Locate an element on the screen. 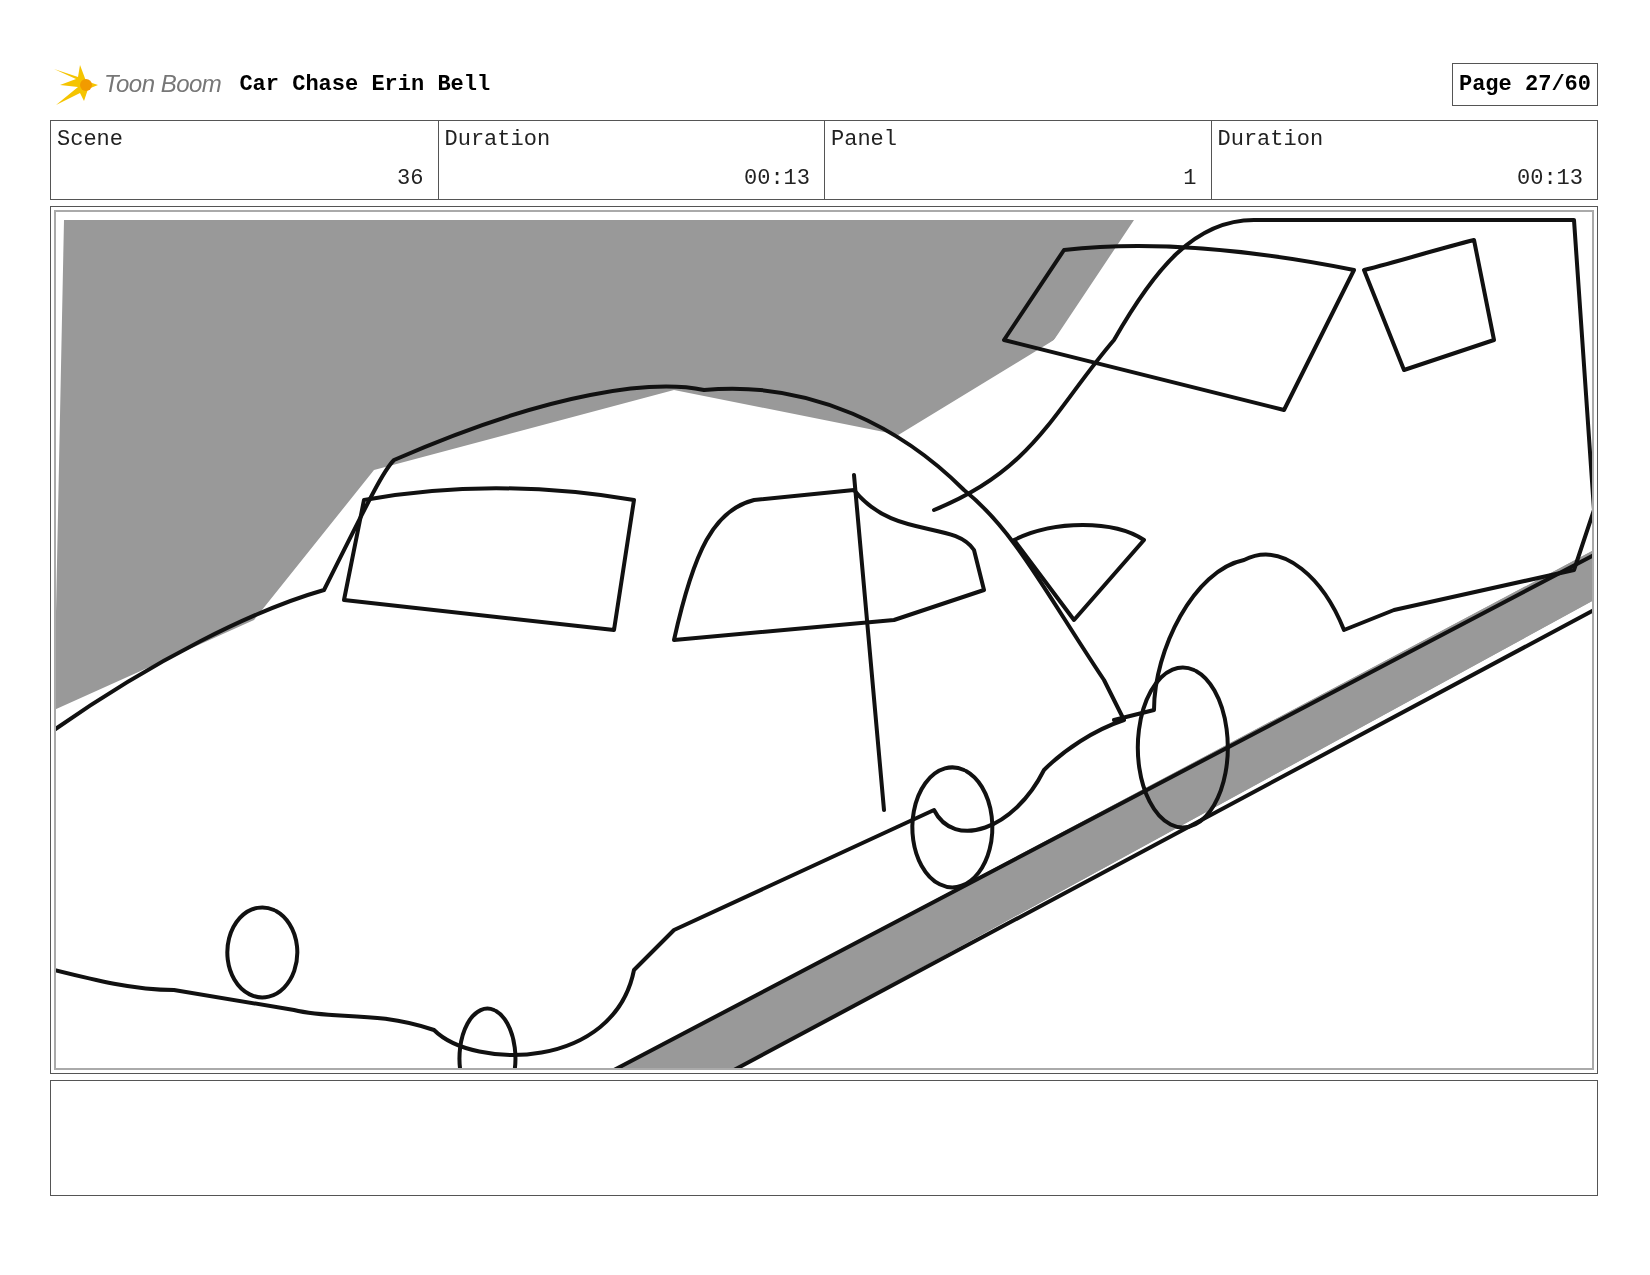 Image resolution: width=1650 pixels, height=1275 pixels. field-label: Scene is located at coordinates (90, 139).